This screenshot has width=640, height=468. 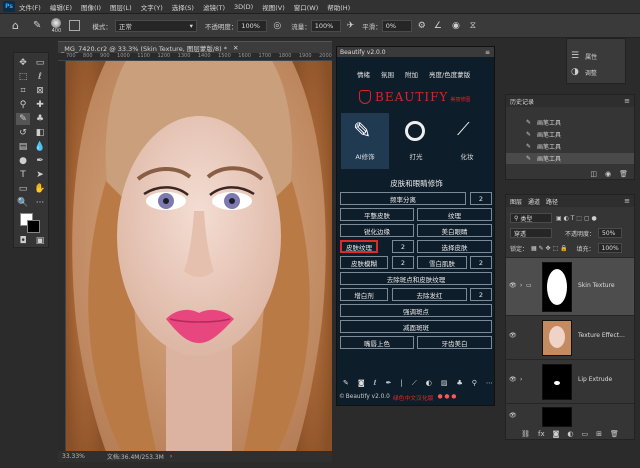 I want to click on menu-file: 文件(F), so click(x=30, y=7).